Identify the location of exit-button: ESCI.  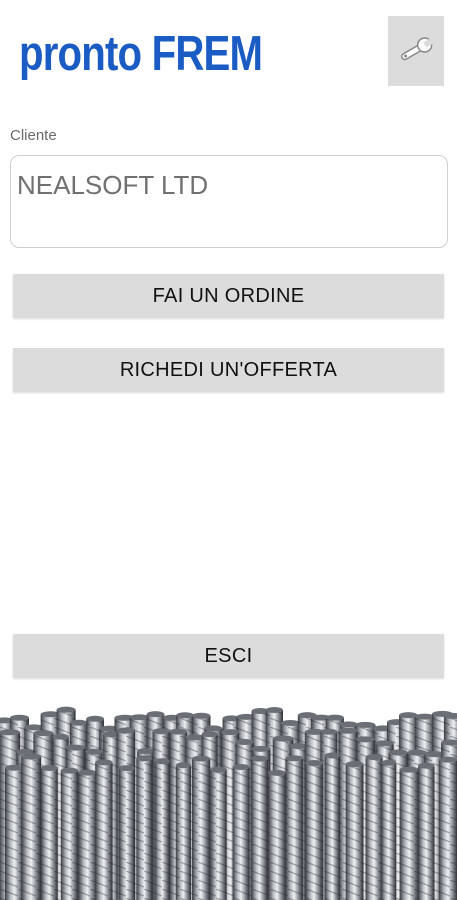
(228, 656).